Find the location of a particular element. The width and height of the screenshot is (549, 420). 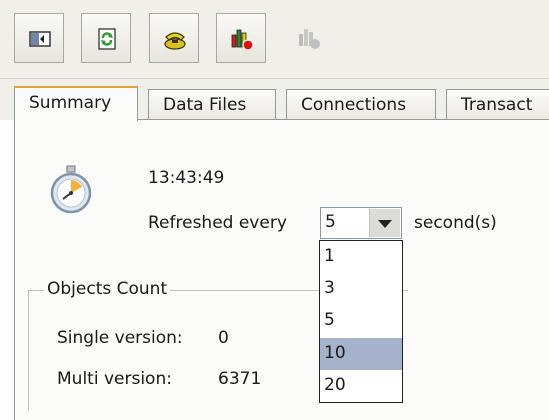

chevron-down-icon is located at coordinates (384, 223).